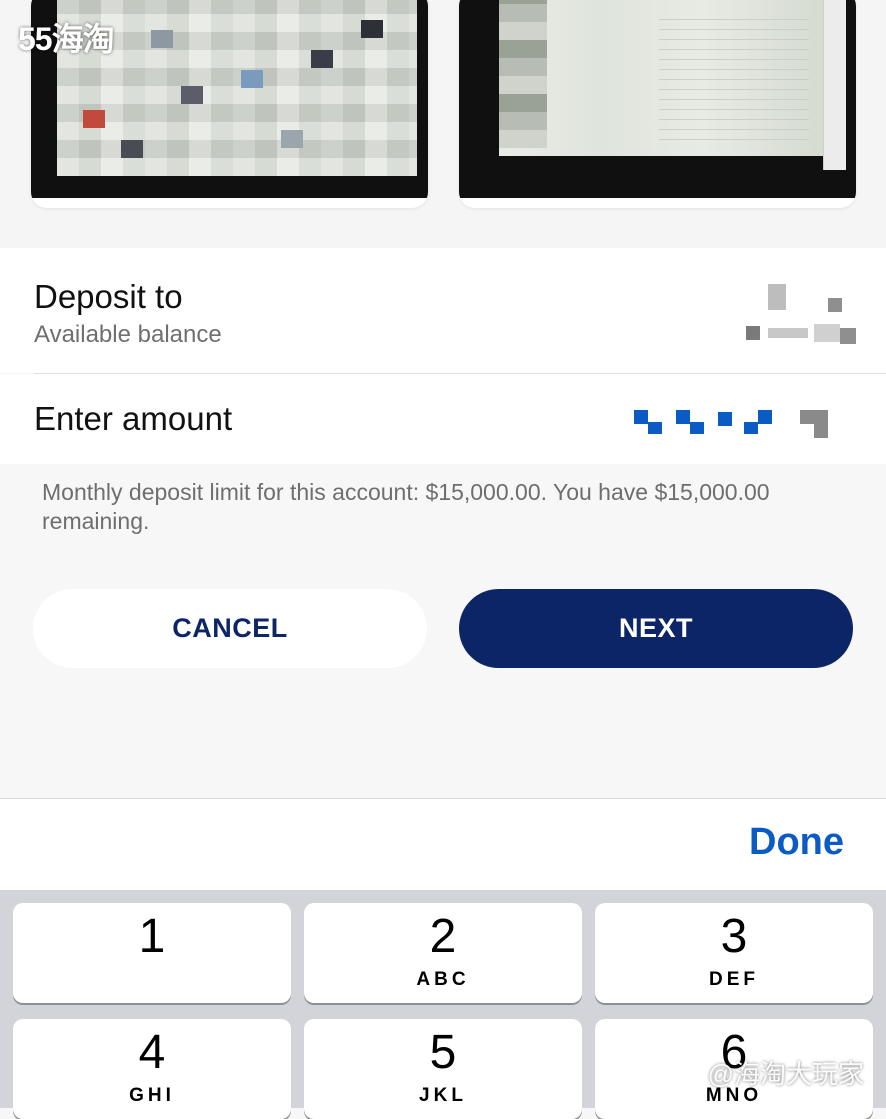 This screenshot has width=886, height=1119. What do you see at coordinates (734, 979) in the screenshot?
I see `key-letters: DEF` at bounding box center [734, 979].